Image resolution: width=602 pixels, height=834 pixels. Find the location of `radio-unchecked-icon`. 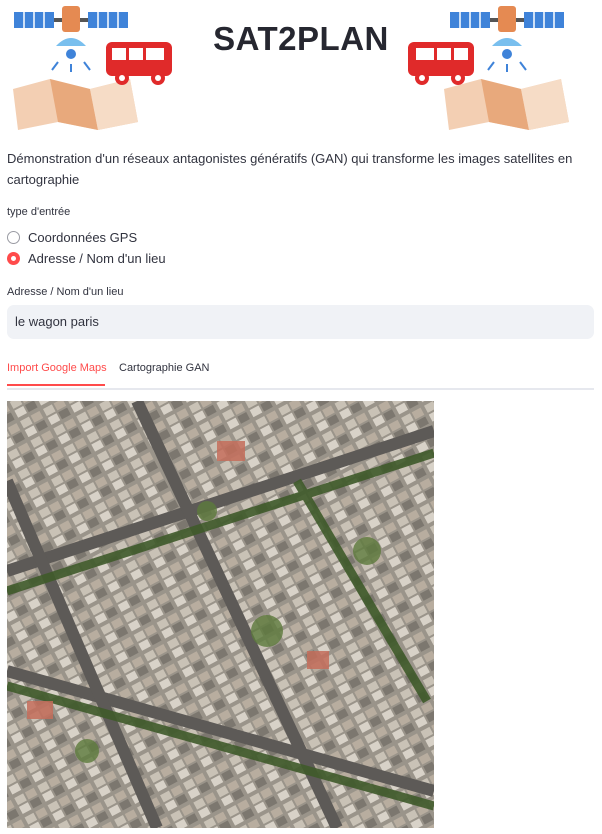

radio-unchecked-icon is located at coordinates (13, 237).